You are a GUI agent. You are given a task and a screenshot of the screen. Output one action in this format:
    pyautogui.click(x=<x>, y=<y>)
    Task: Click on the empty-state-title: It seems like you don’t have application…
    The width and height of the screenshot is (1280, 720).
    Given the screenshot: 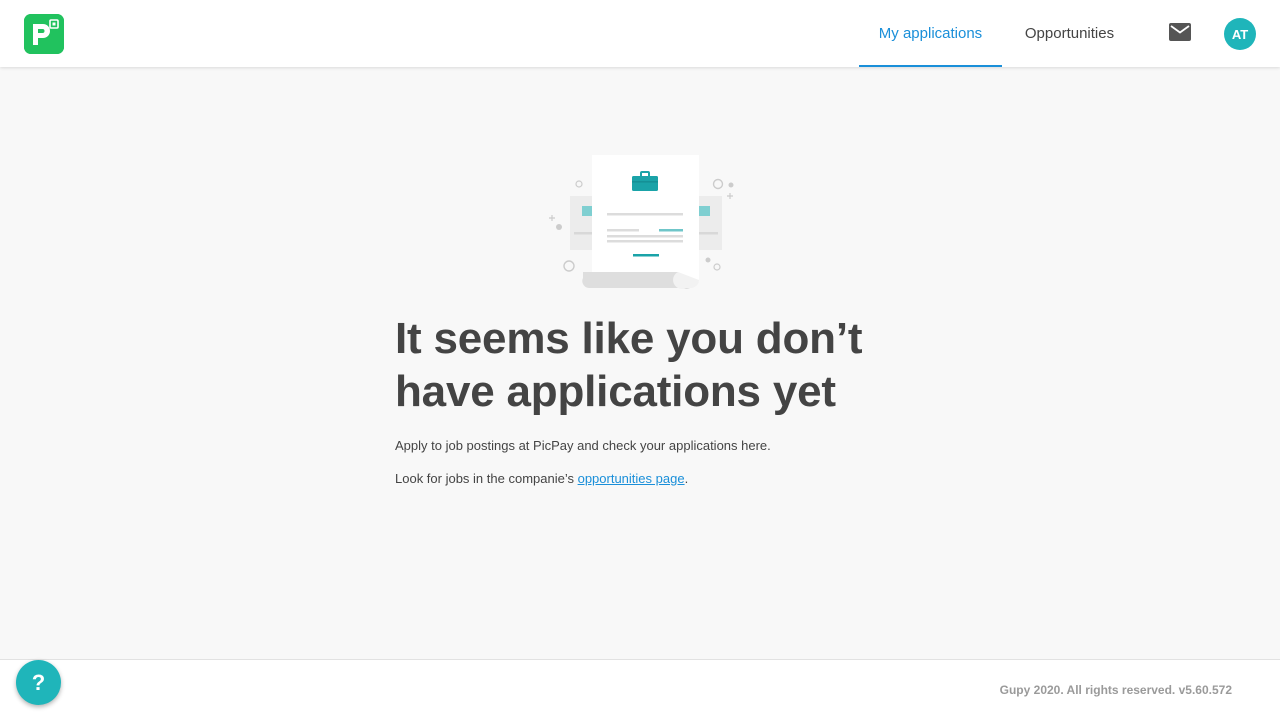 What is the action you would take?
    pyautogui.click(x=629, y=365)
    